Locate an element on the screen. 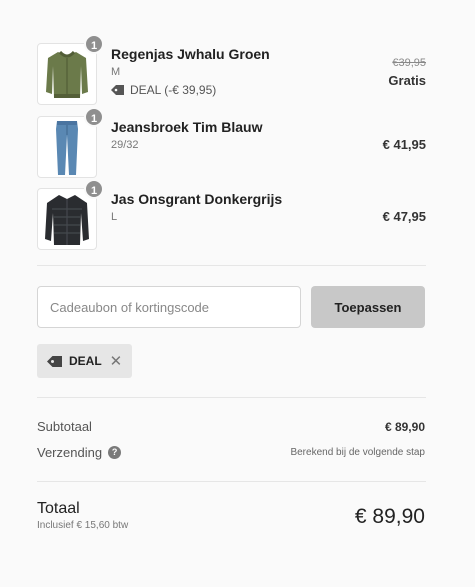 Image resolution: width=475 pixels, height=587 pixels. help-icon: ? is located at coordinates (115, 452).